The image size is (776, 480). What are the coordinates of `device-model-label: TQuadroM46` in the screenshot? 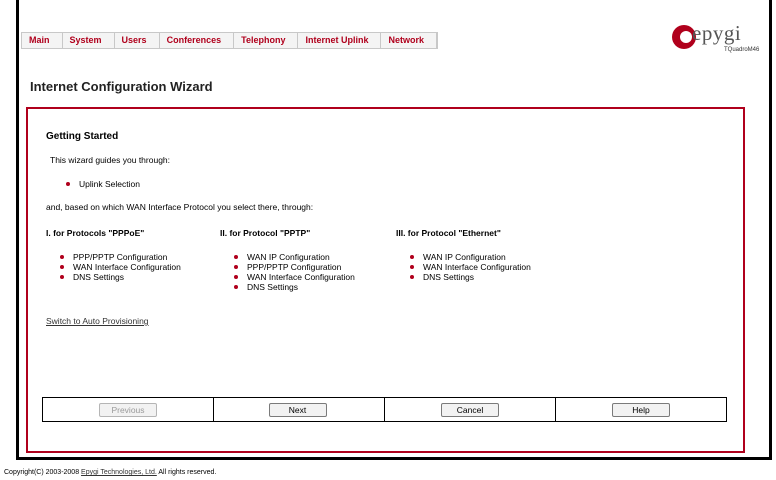 It's located at (742, 50).